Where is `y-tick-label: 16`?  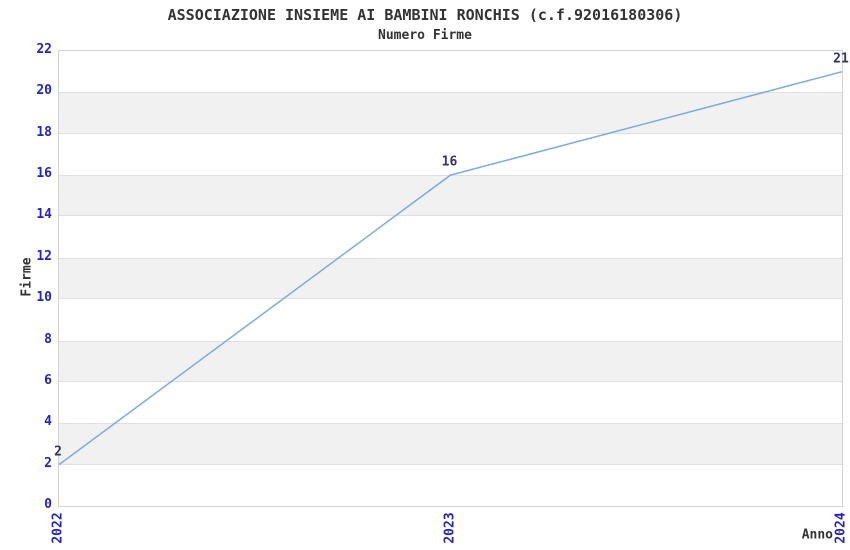 y-tick-label: 16 is located at coordinates (44, 174).